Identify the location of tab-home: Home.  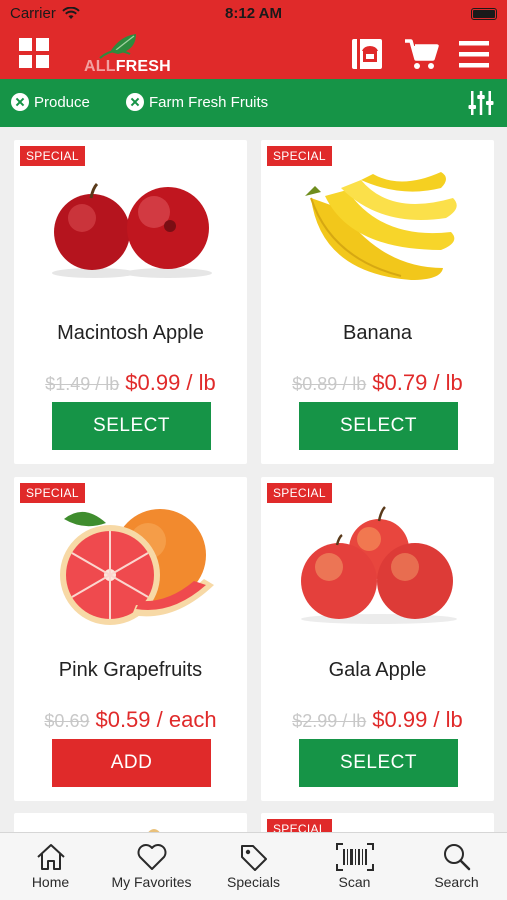
(50, 866).